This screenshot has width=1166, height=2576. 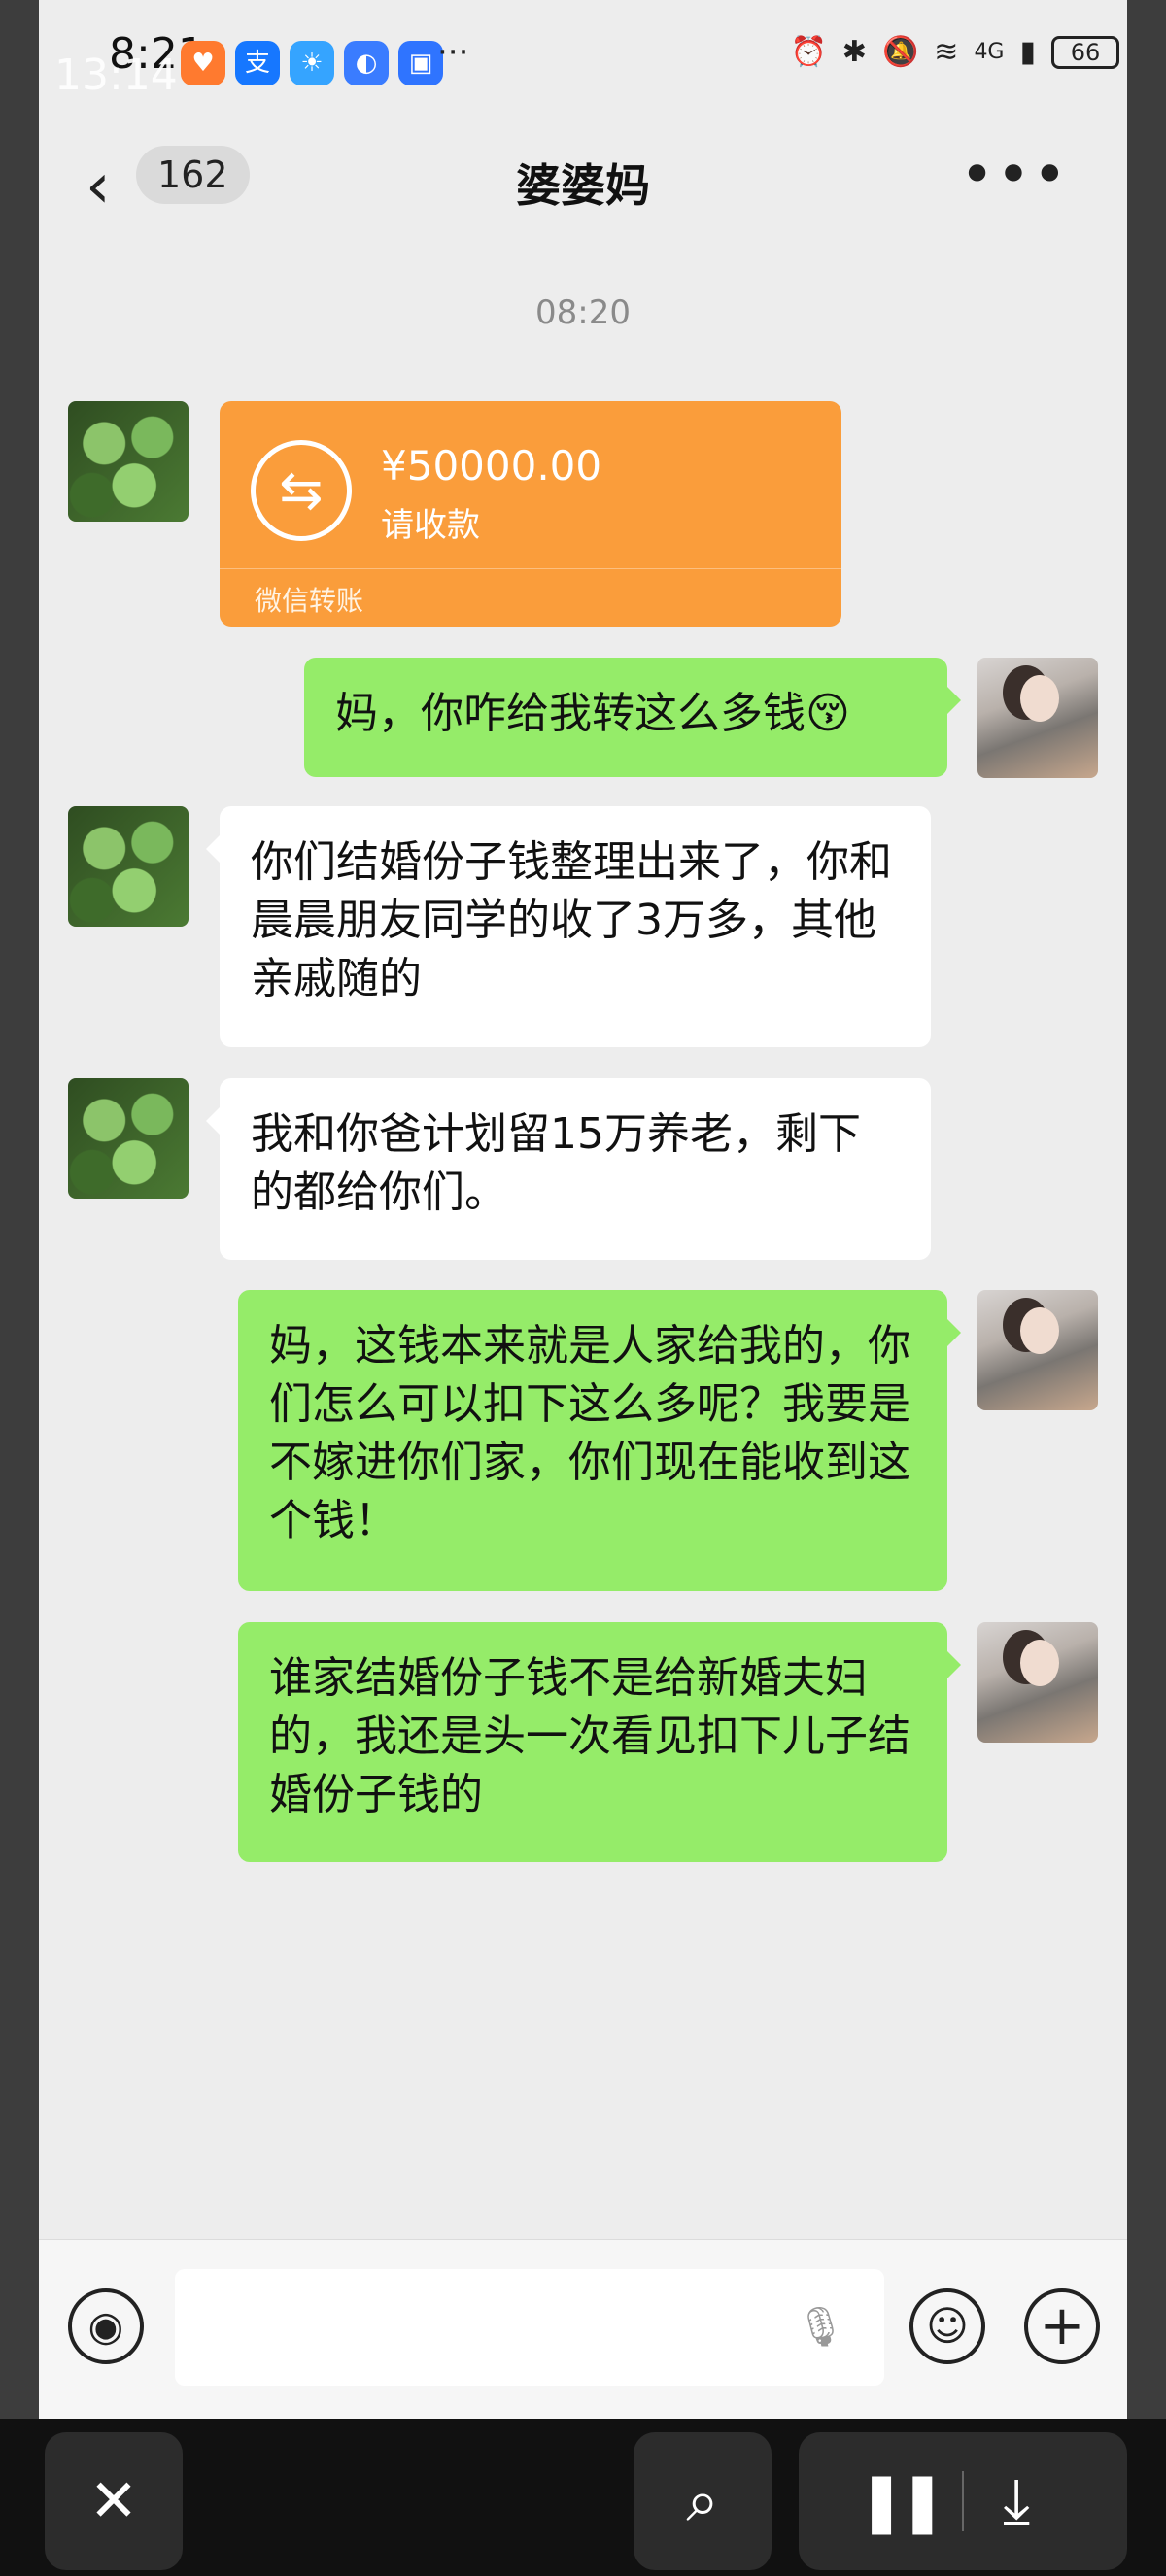 What do you see at coordinates (530, 514) in the screenshot?
I see `wechat-transfer-card: ⇆ ¥50000.00 请收款 微信转账` at bounding box center [530, 514].